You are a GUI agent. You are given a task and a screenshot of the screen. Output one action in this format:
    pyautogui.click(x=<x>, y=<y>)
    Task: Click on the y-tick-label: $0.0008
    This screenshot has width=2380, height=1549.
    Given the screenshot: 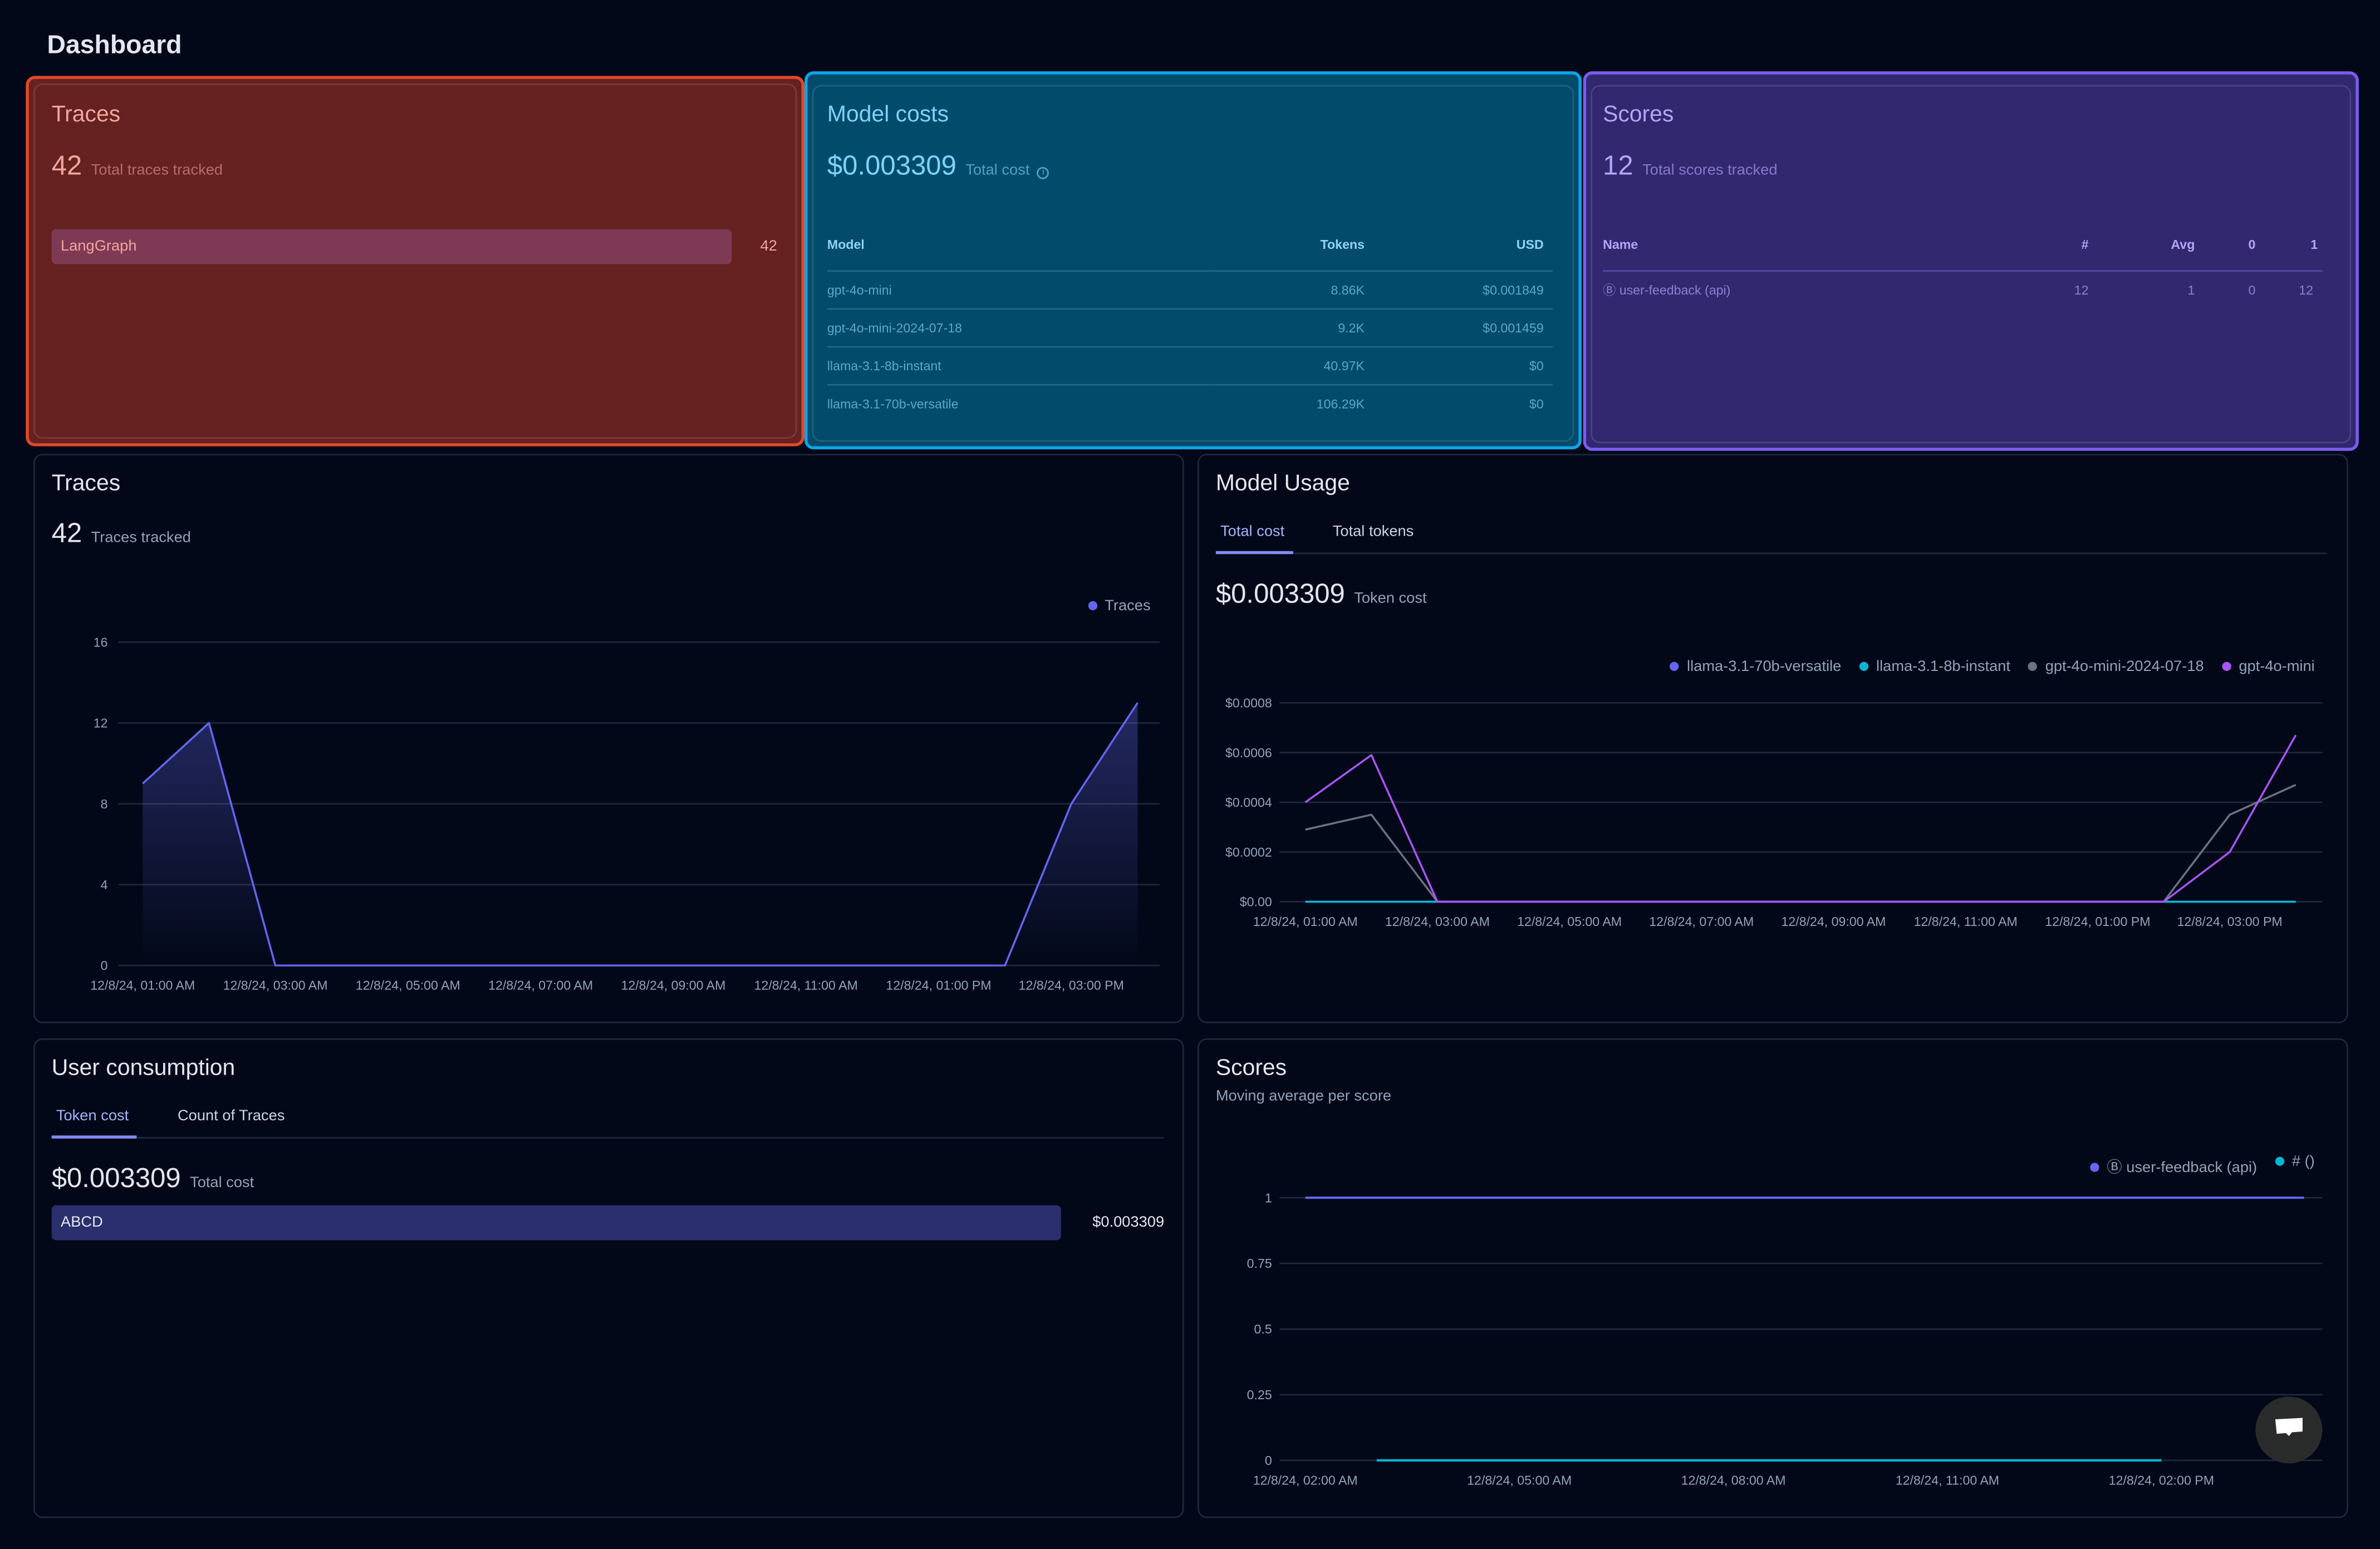 What is the action you would take?
    pyautogui.click(x=1248, y=703)
    